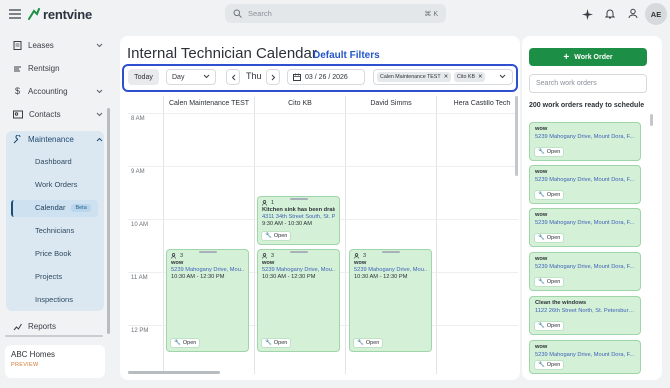 The width and height of the screenshot is (670, 388). What do you see at coordinates (15, 13) in the screenshot?
I see `hamburger-menu-icon` at bounding box center [15, 13].